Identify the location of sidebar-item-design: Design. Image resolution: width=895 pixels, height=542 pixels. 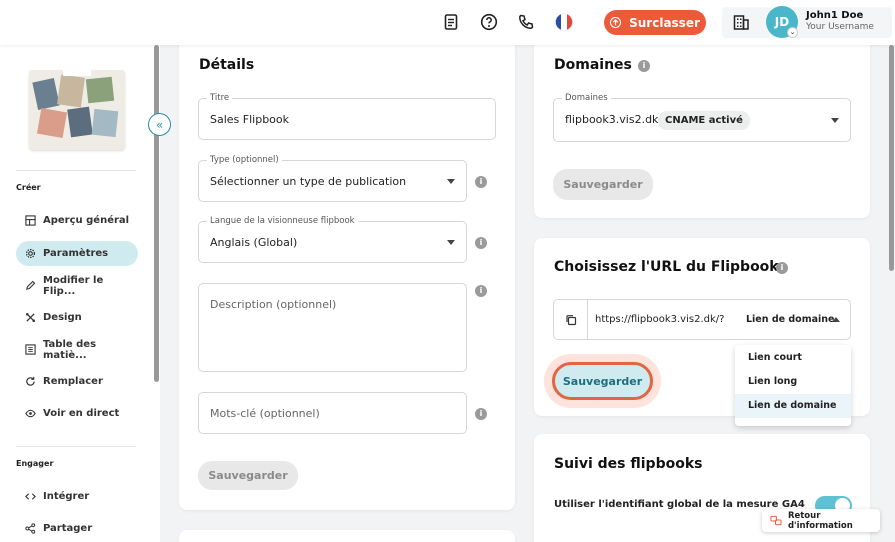
(77, 317).